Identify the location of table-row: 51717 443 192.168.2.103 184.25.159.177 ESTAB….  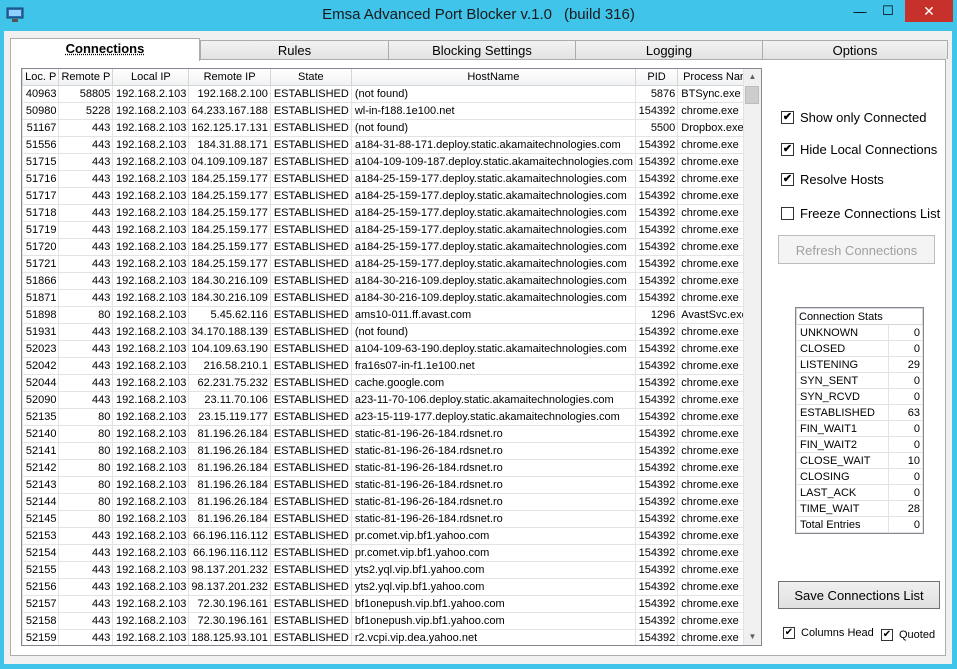
(391, 196).